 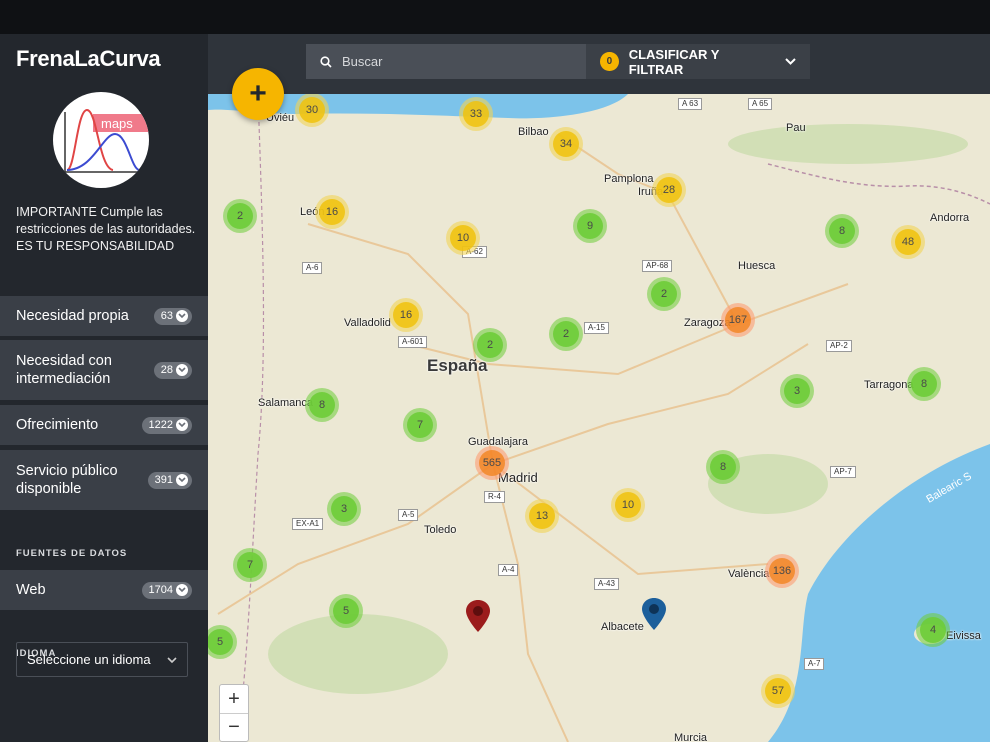 I want to click on road-label: AP-68, so click(x=657, y=266).